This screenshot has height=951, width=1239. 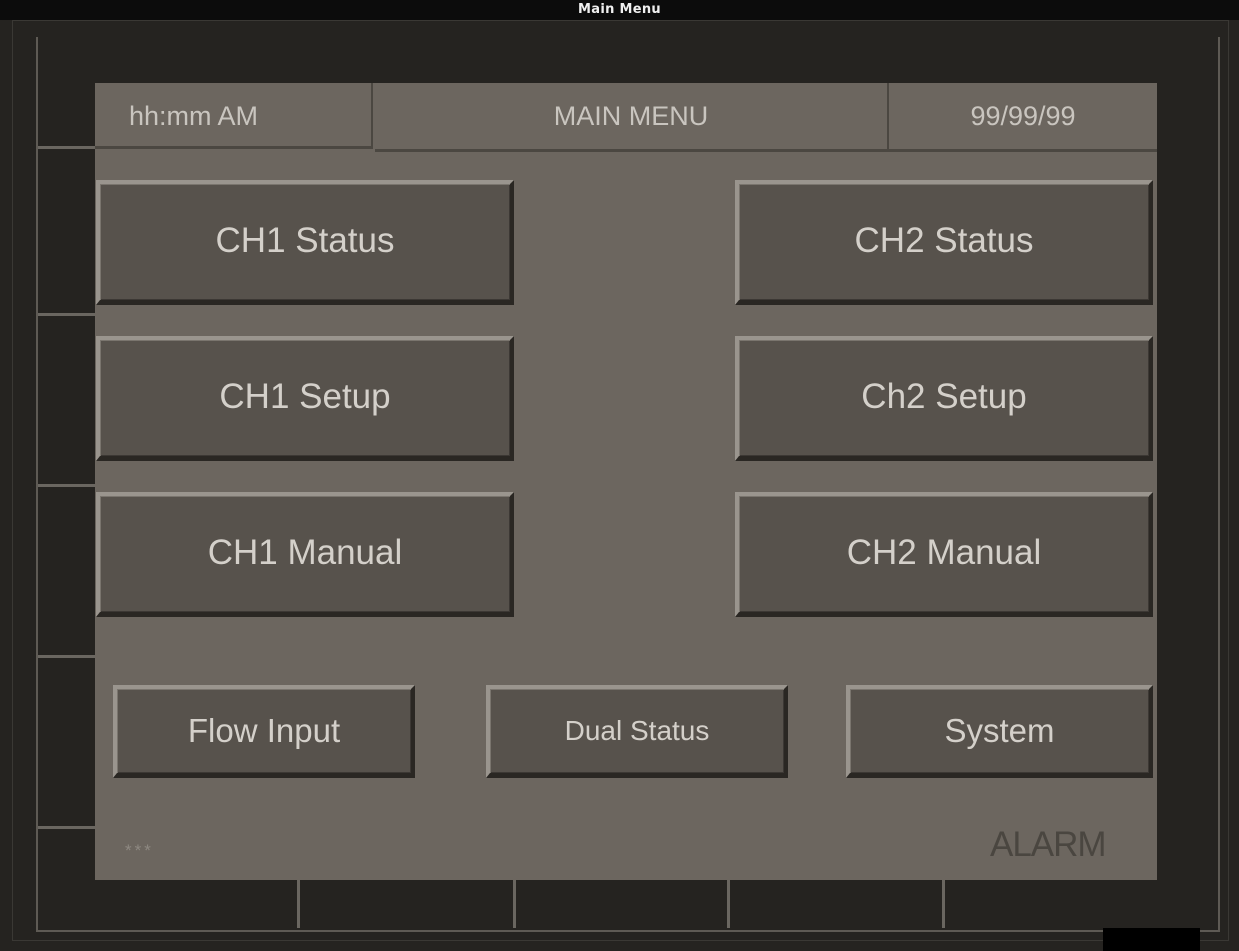 I want to click on ch2-status-label: CH2 Status, so click(x=944, y=240).